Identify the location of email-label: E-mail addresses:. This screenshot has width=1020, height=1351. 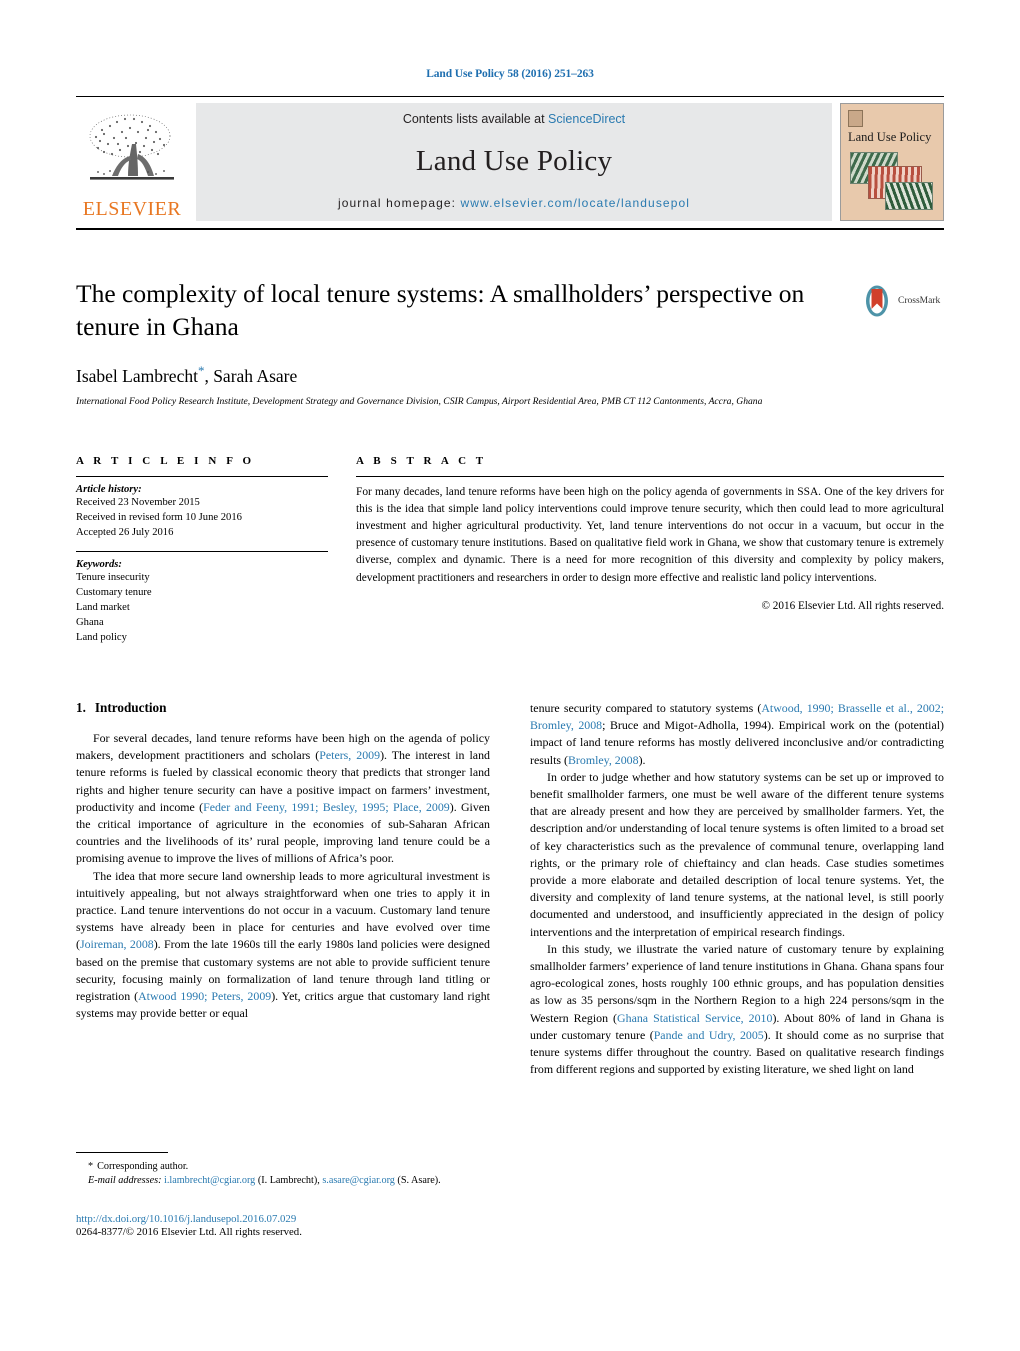
(125, 1181).